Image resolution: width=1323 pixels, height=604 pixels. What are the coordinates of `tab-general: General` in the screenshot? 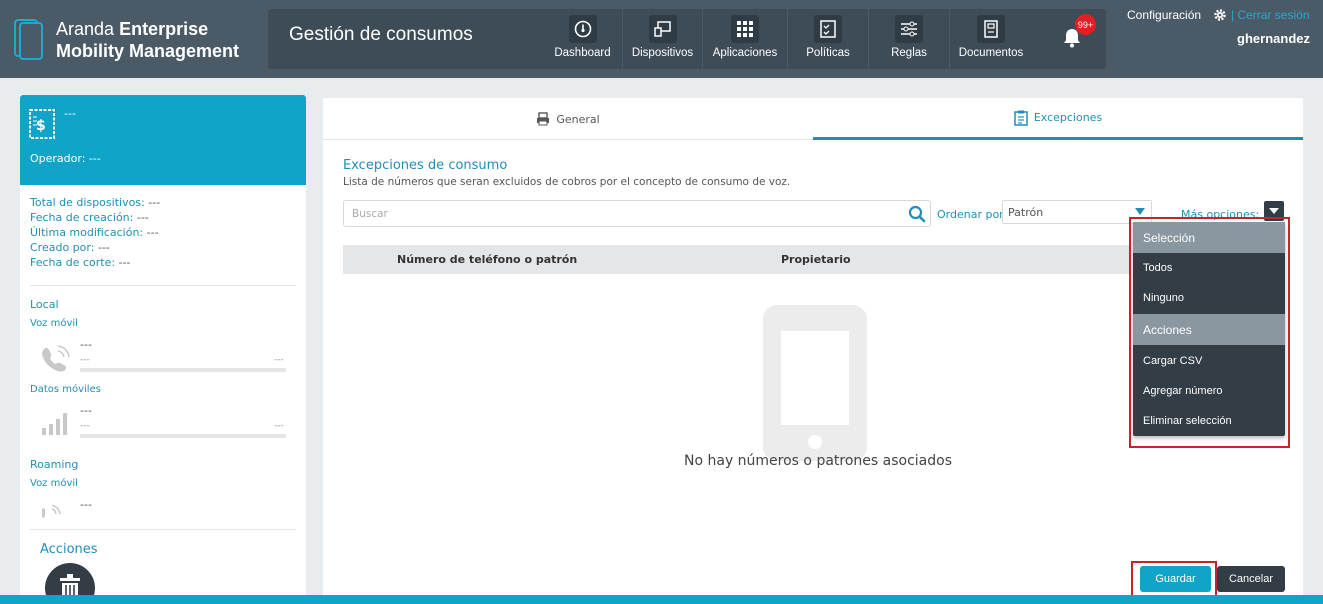 It's located at (568, 119).